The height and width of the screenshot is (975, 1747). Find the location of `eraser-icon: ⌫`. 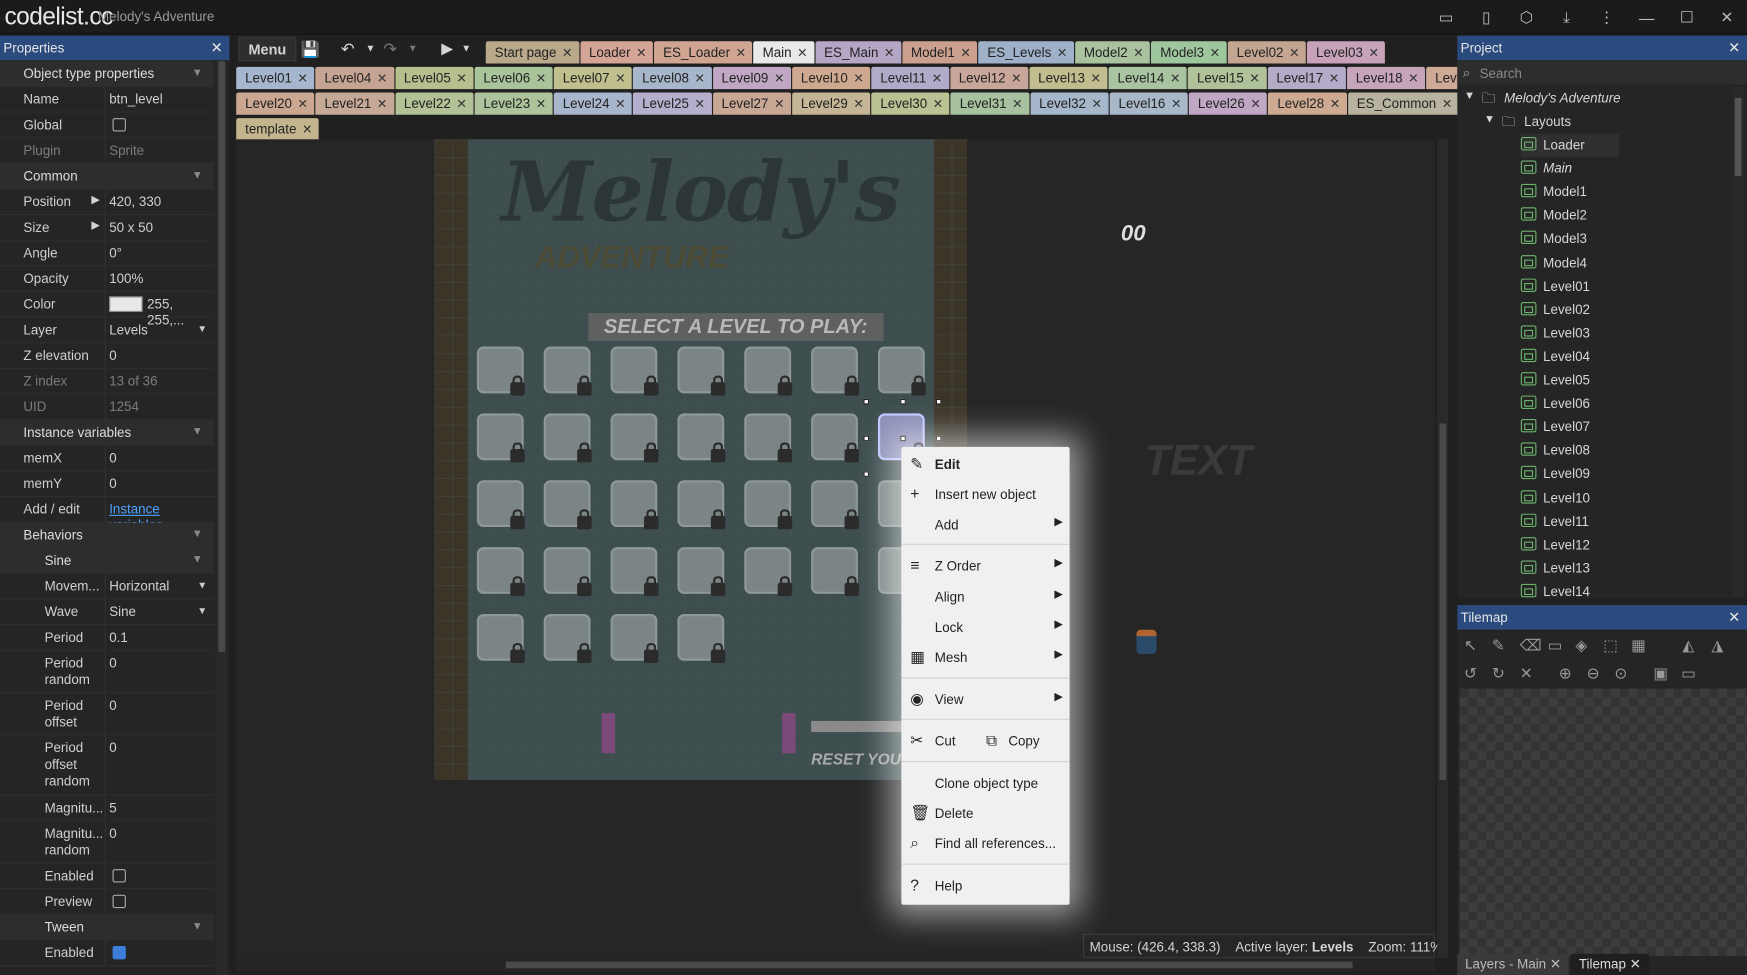

eraser-icon: ⌫ is located at coordinates (1531, 645).